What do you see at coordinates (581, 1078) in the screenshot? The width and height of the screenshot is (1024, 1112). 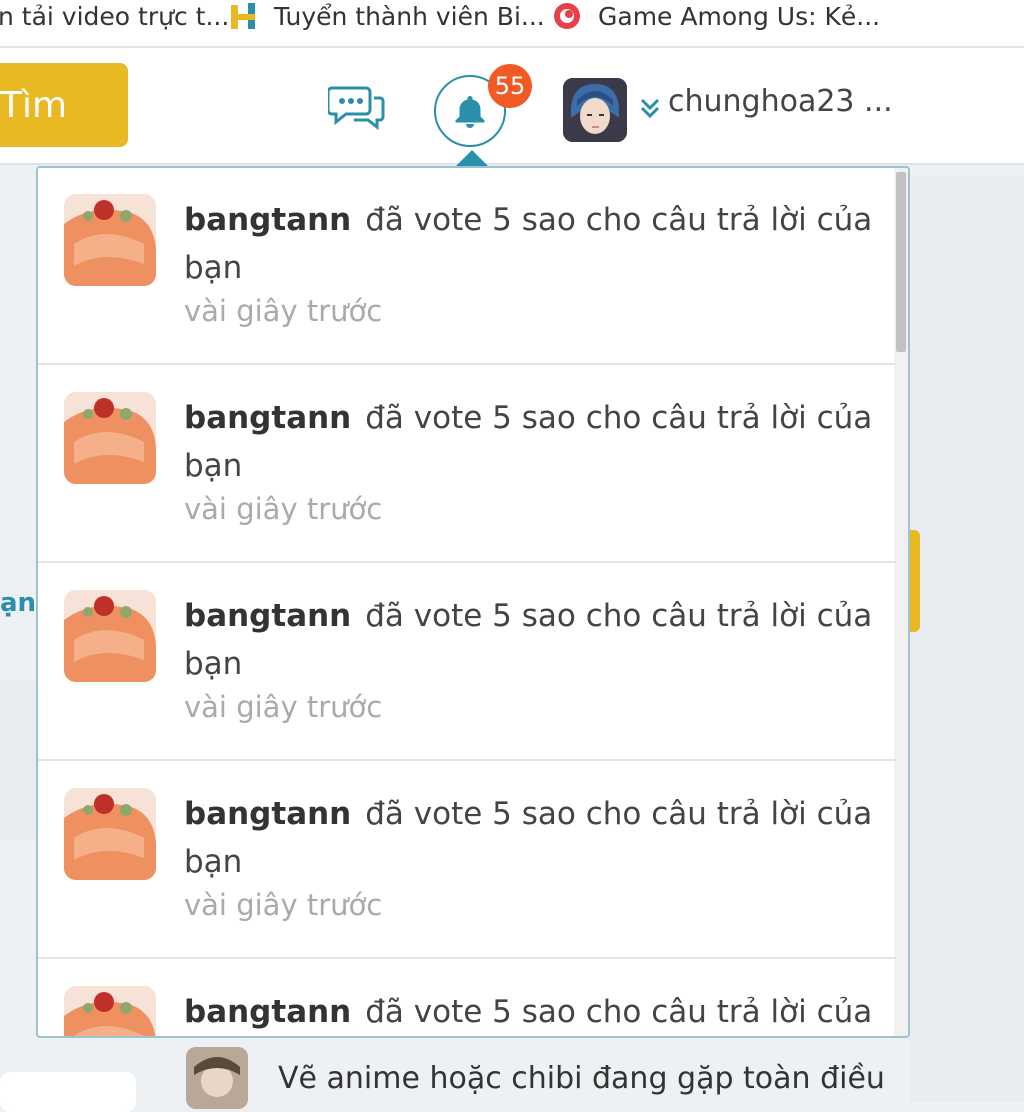 I see `post-title: Vẽ anime hoặc chibi đang gặp toàn điều` at bounding box center [581, 1078].